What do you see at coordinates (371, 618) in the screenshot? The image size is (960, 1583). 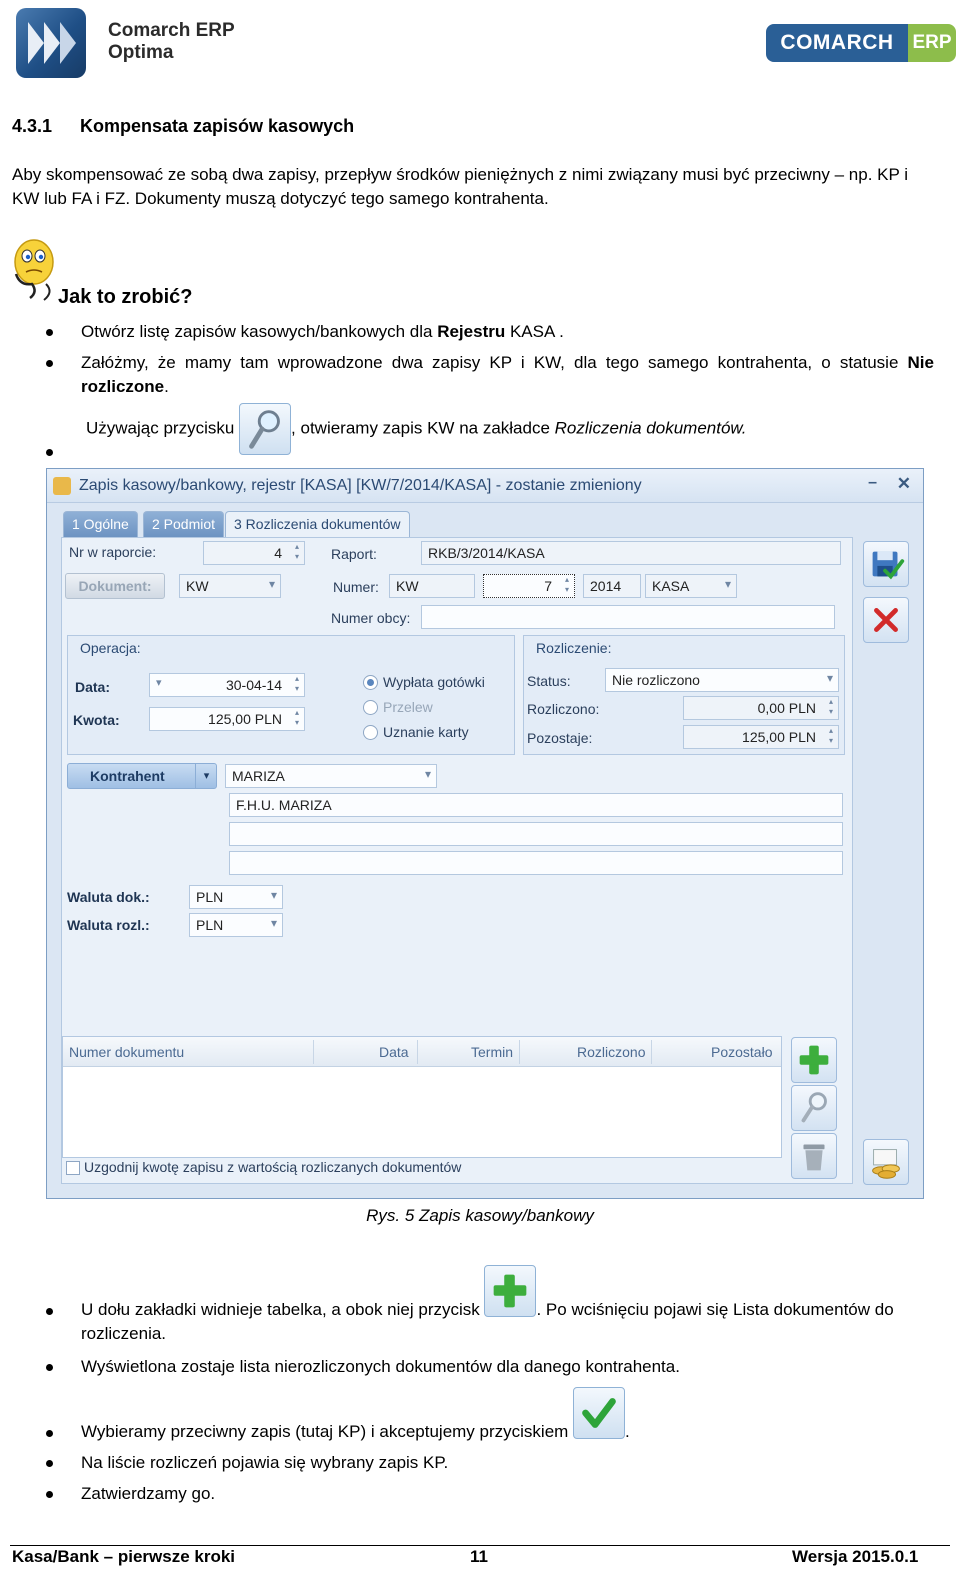 I see `numer-obcy-label: Numer obcy:` at bounding box center [371, 618].